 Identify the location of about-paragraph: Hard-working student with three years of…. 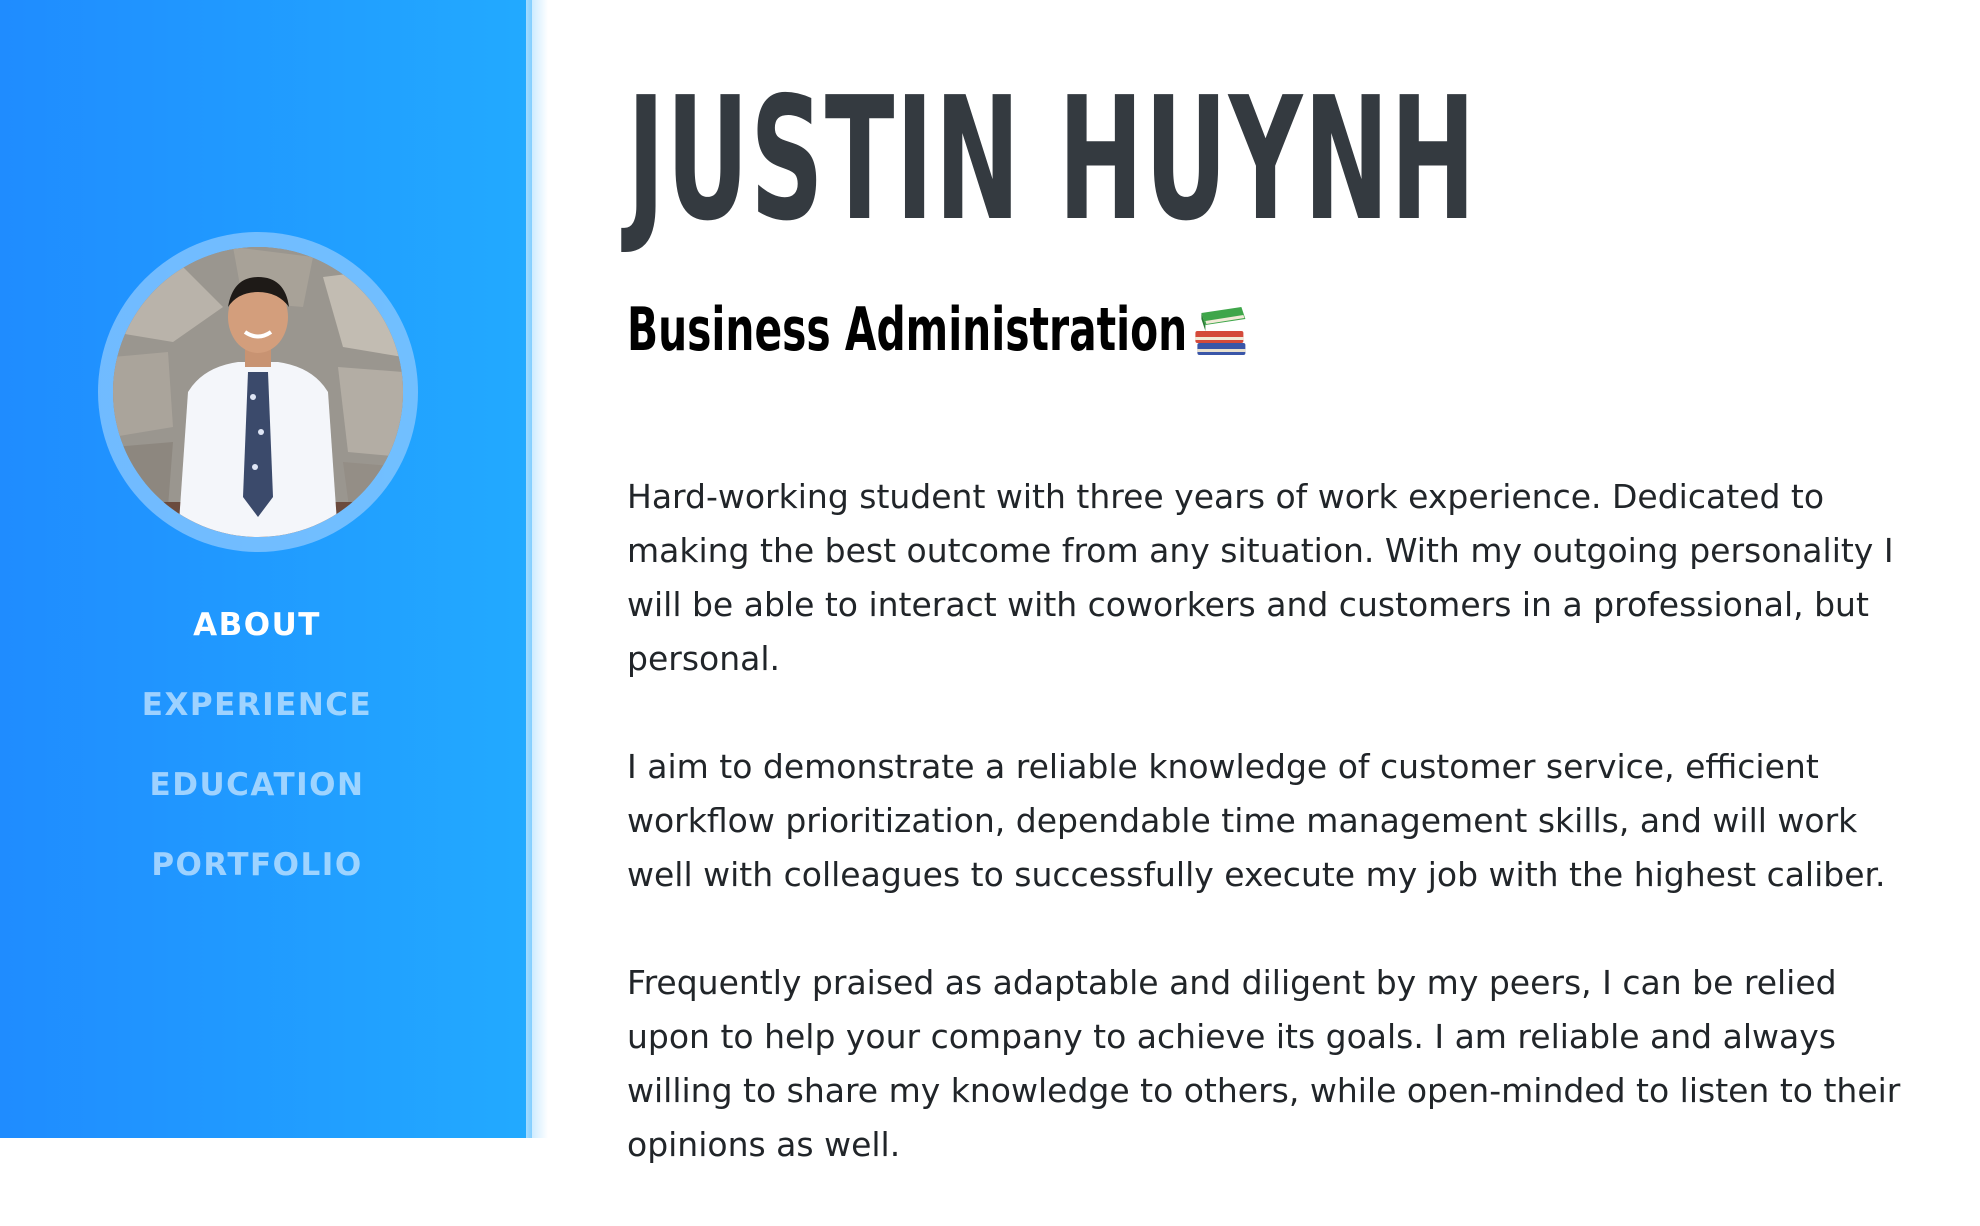
(1260, 577).